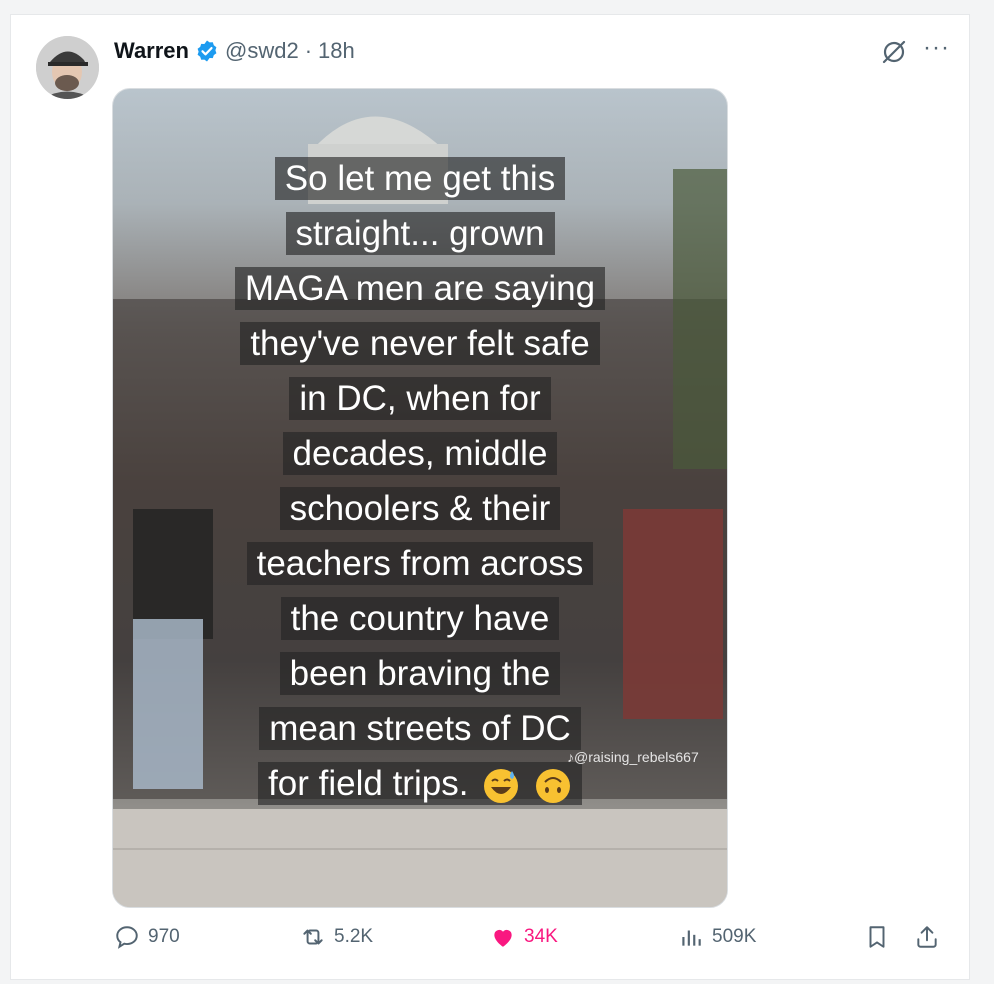  Describe the element at coordinates (354, 936) in the screenshot. I see `repost-count: 5.2K` at that location.